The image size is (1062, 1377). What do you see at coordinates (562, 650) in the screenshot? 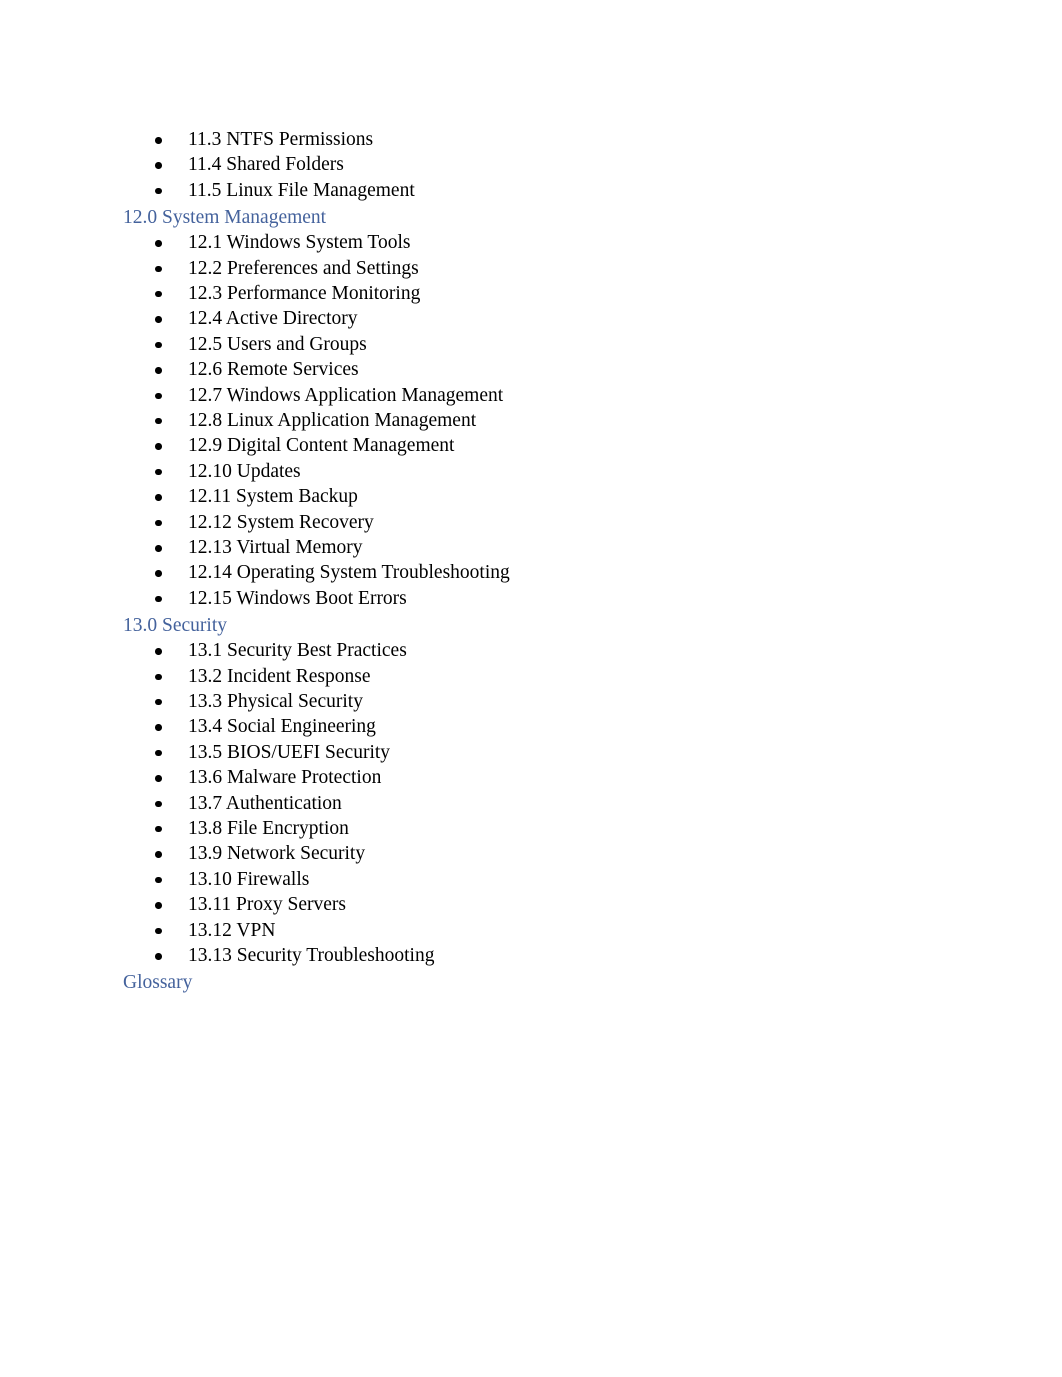
I see `toc-list-item: 13.1 Security Best Practices` at bounding box center [562, 650].